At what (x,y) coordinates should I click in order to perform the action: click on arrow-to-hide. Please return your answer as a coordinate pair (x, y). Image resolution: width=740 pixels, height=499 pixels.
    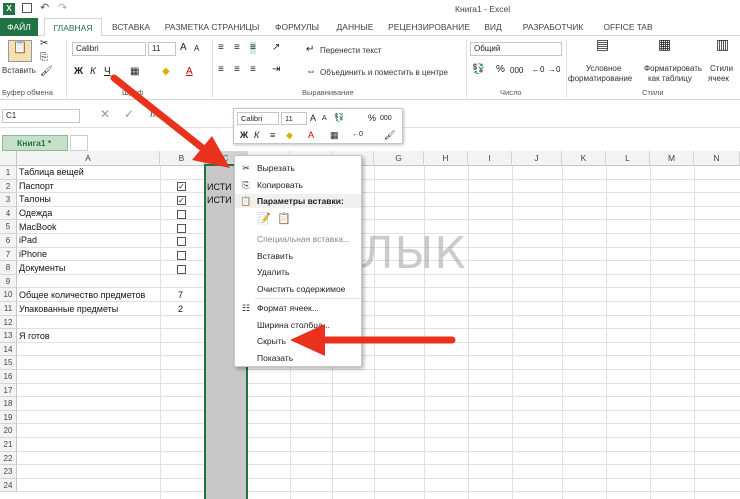
    Looking at the image, I should click on (373, 340).